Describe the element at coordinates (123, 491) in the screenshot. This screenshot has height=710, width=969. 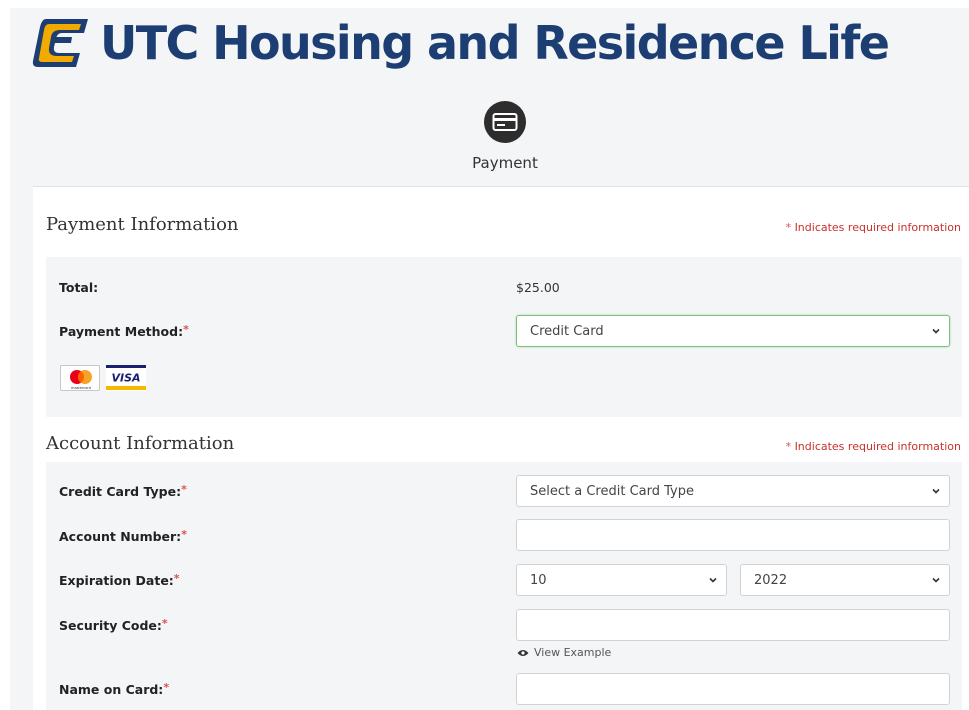
I see `card-type-label: Credit Card Type:*` at that location.